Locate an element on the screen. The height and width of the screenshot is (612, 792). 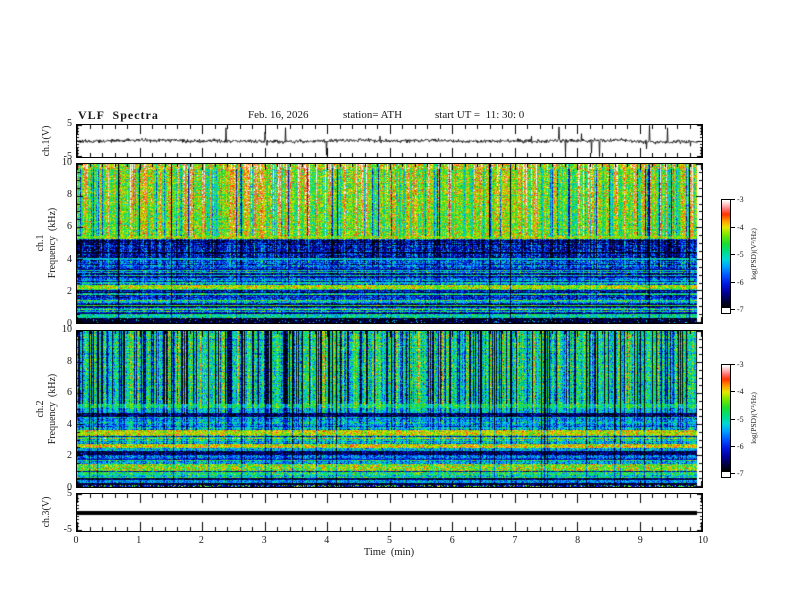
ch1-wave-ytick-label: -5 is located at coordinates (67, 156).